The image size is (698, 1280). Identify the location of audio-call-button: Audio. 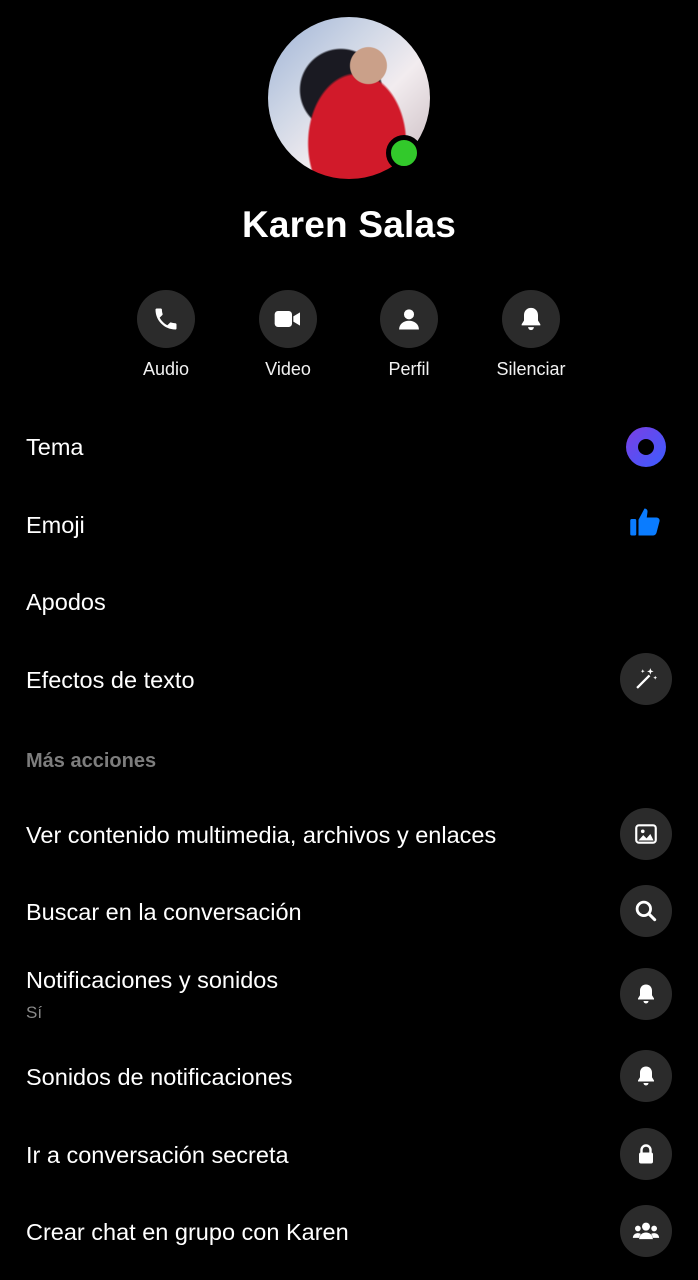
(166, 335).